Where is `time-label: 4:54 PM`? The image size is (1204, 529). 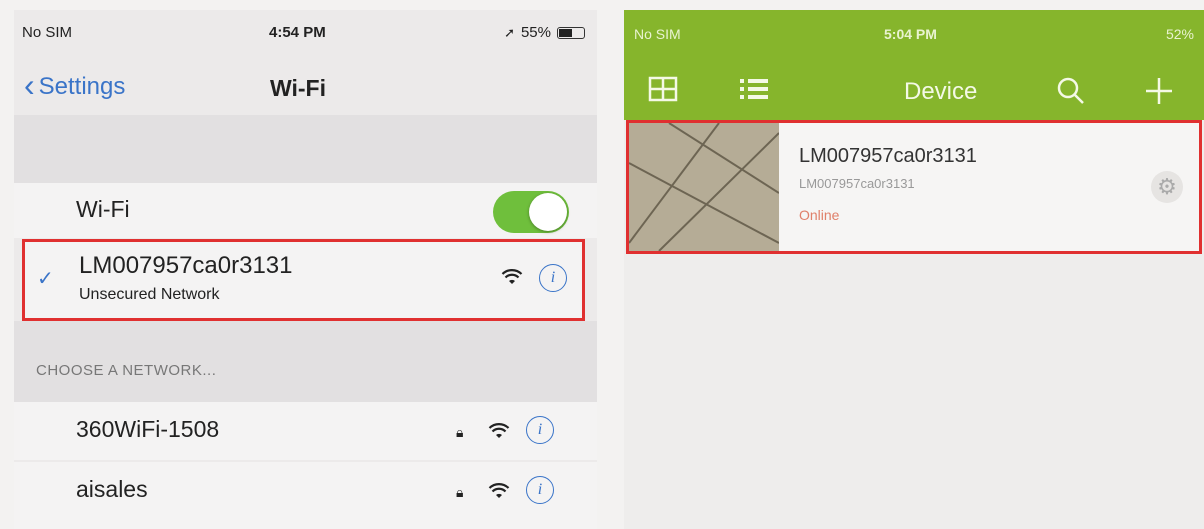
time-label: 4:54 PM is located at coordinates (297, 32).